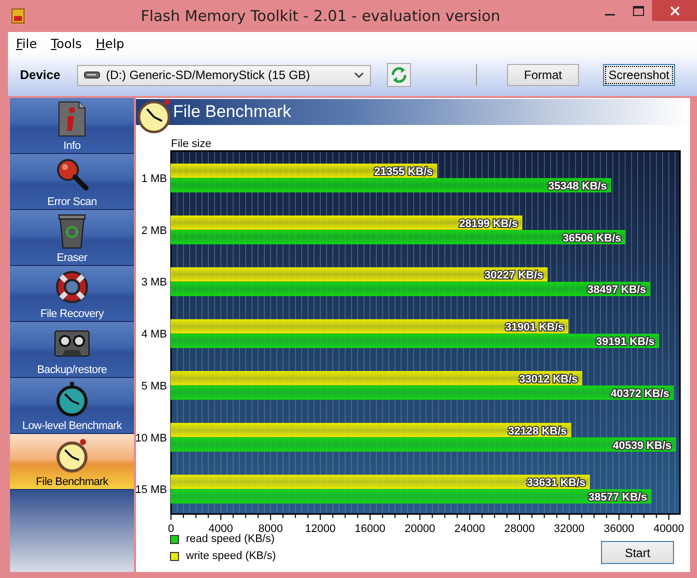  I want to click on category-label: 10 MB, so click(151, 438).